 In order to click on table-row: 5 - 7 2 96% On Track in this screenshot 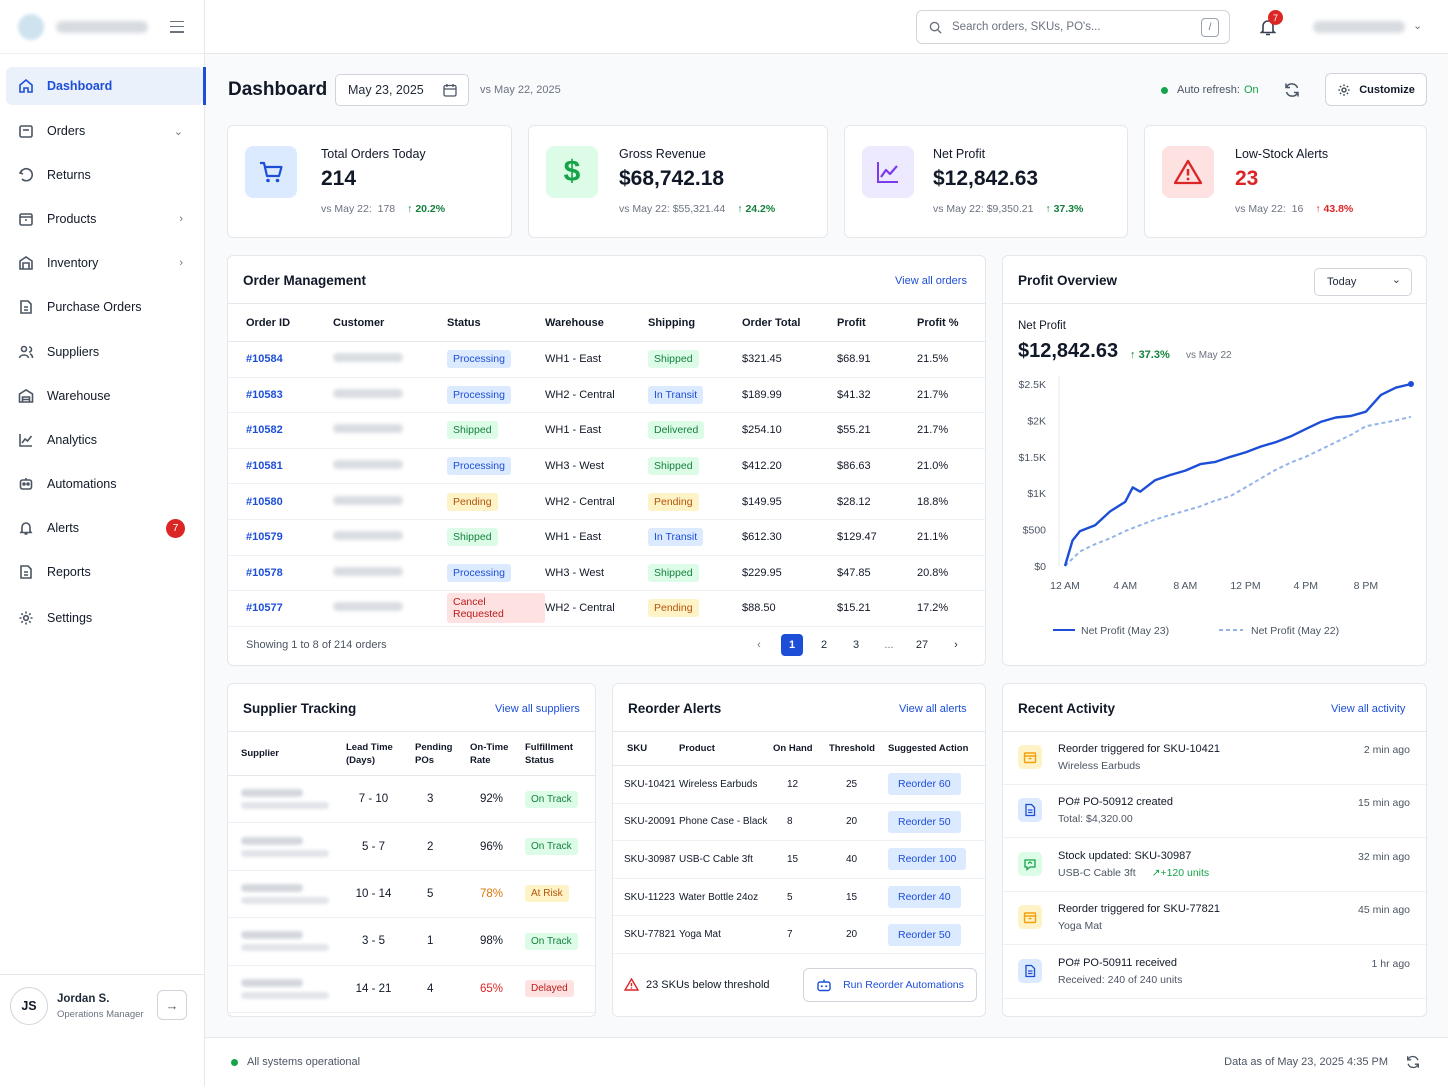, I will do `click(411, 846)`.